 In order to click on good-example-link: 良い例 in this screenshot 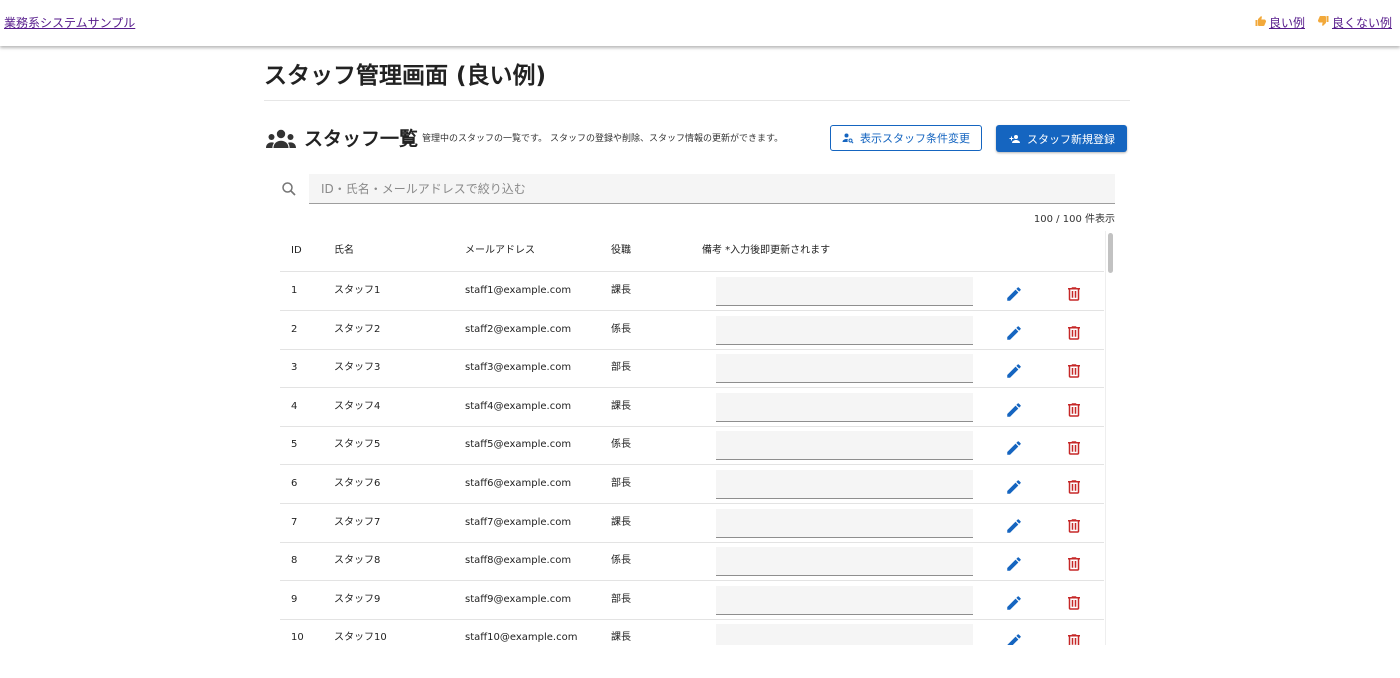, I will do `click(1279, 22)`.